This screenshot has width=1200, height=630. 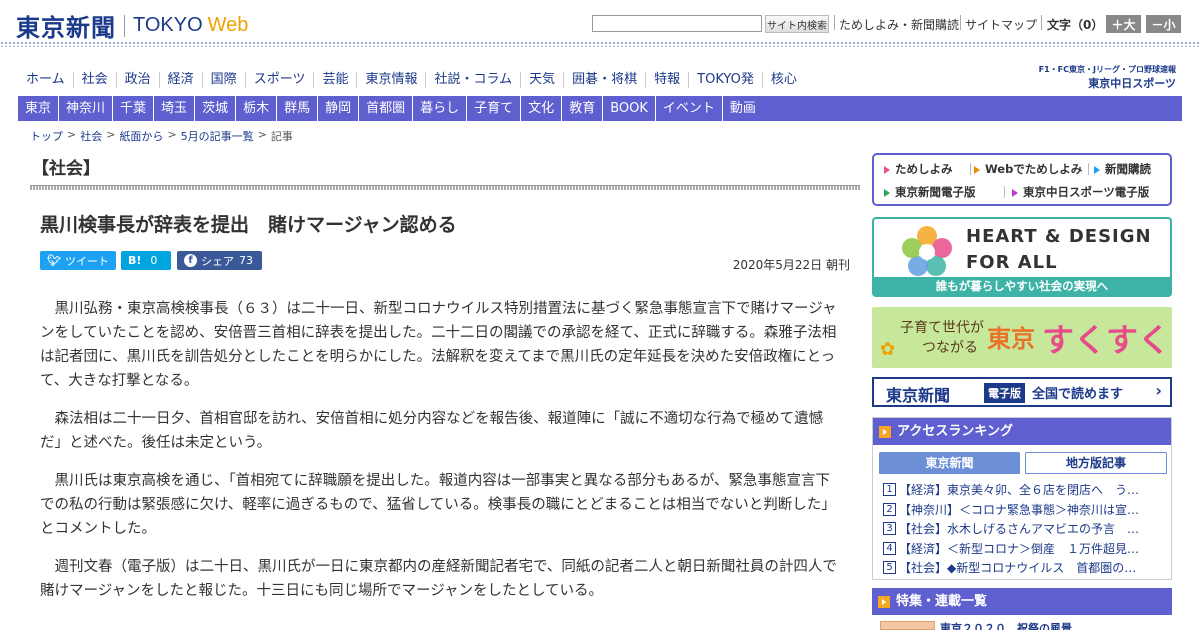 I want to click on quick-divider, so click(x=970, y=169).